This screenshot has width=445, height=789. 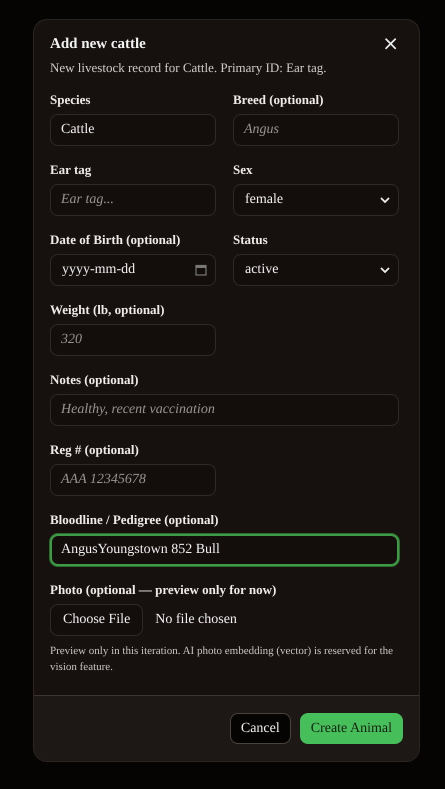 I want to click on calendar-icon, so click(x=201, y=270).